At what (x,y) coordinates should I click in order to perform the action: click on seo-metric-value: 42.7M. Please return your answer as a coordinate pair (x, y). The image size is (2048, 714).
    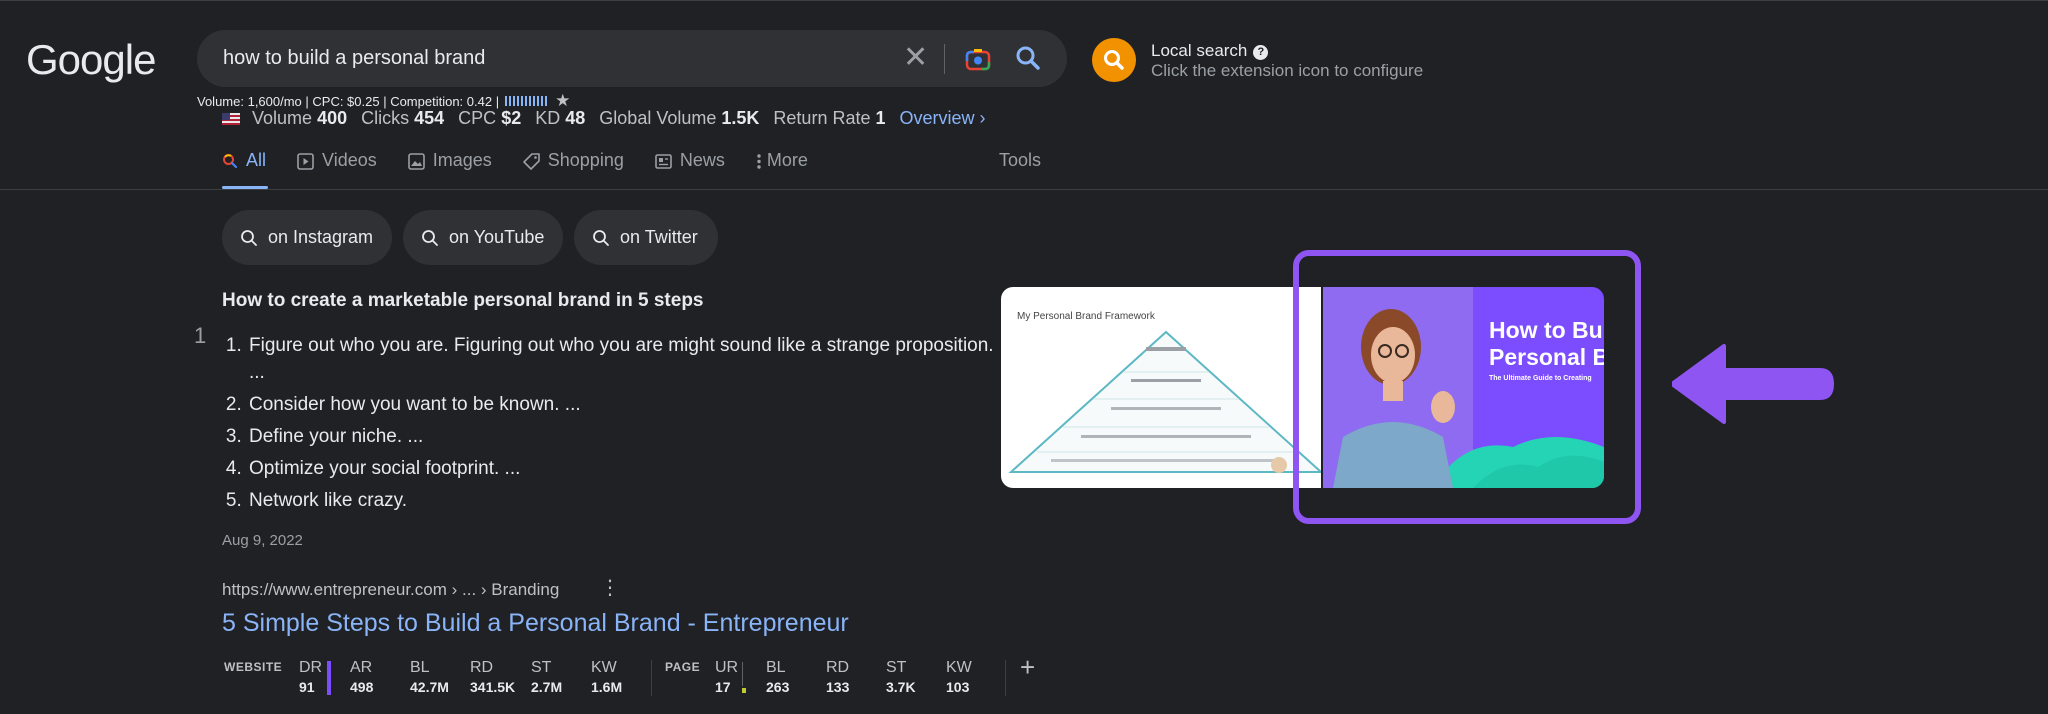
    Looking at the image, I should click on (429, 687).